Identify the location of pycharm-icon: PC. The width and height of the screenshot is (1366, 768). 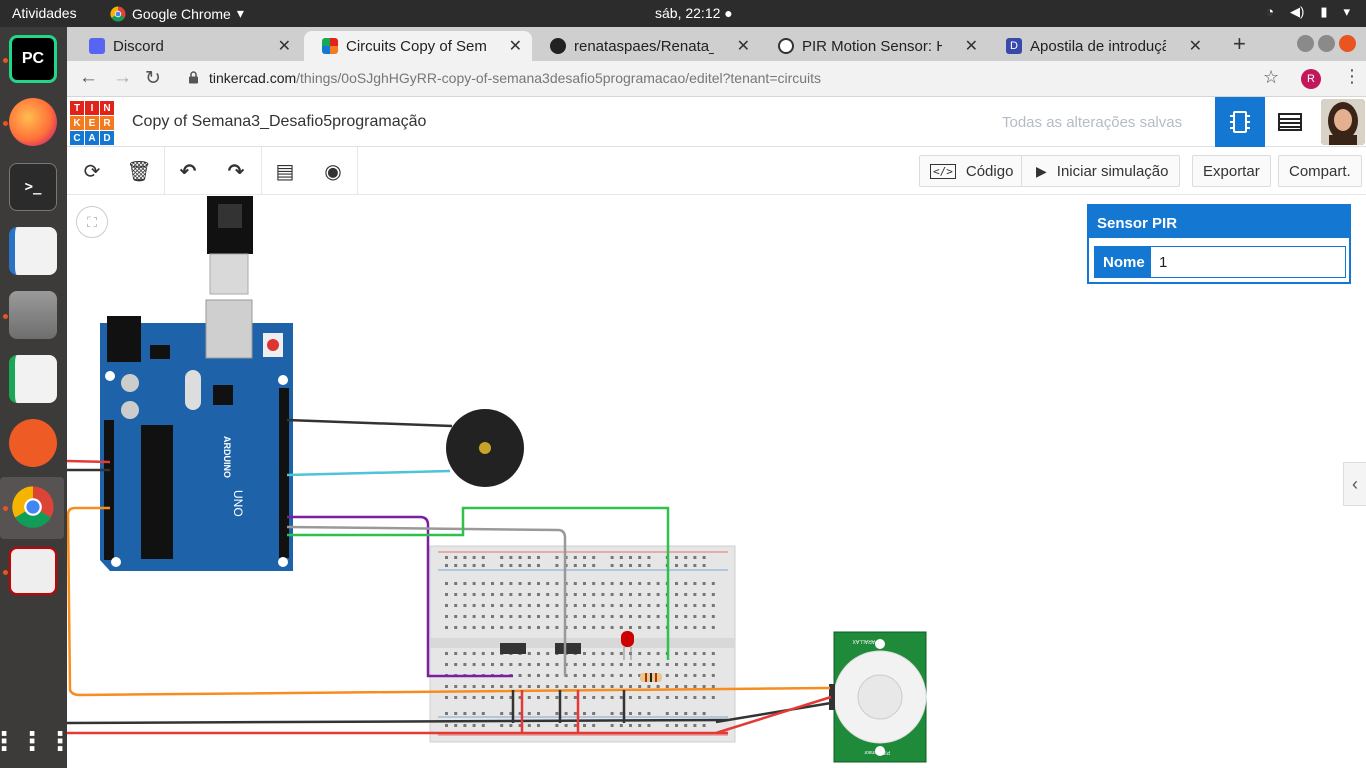
(33, 59).